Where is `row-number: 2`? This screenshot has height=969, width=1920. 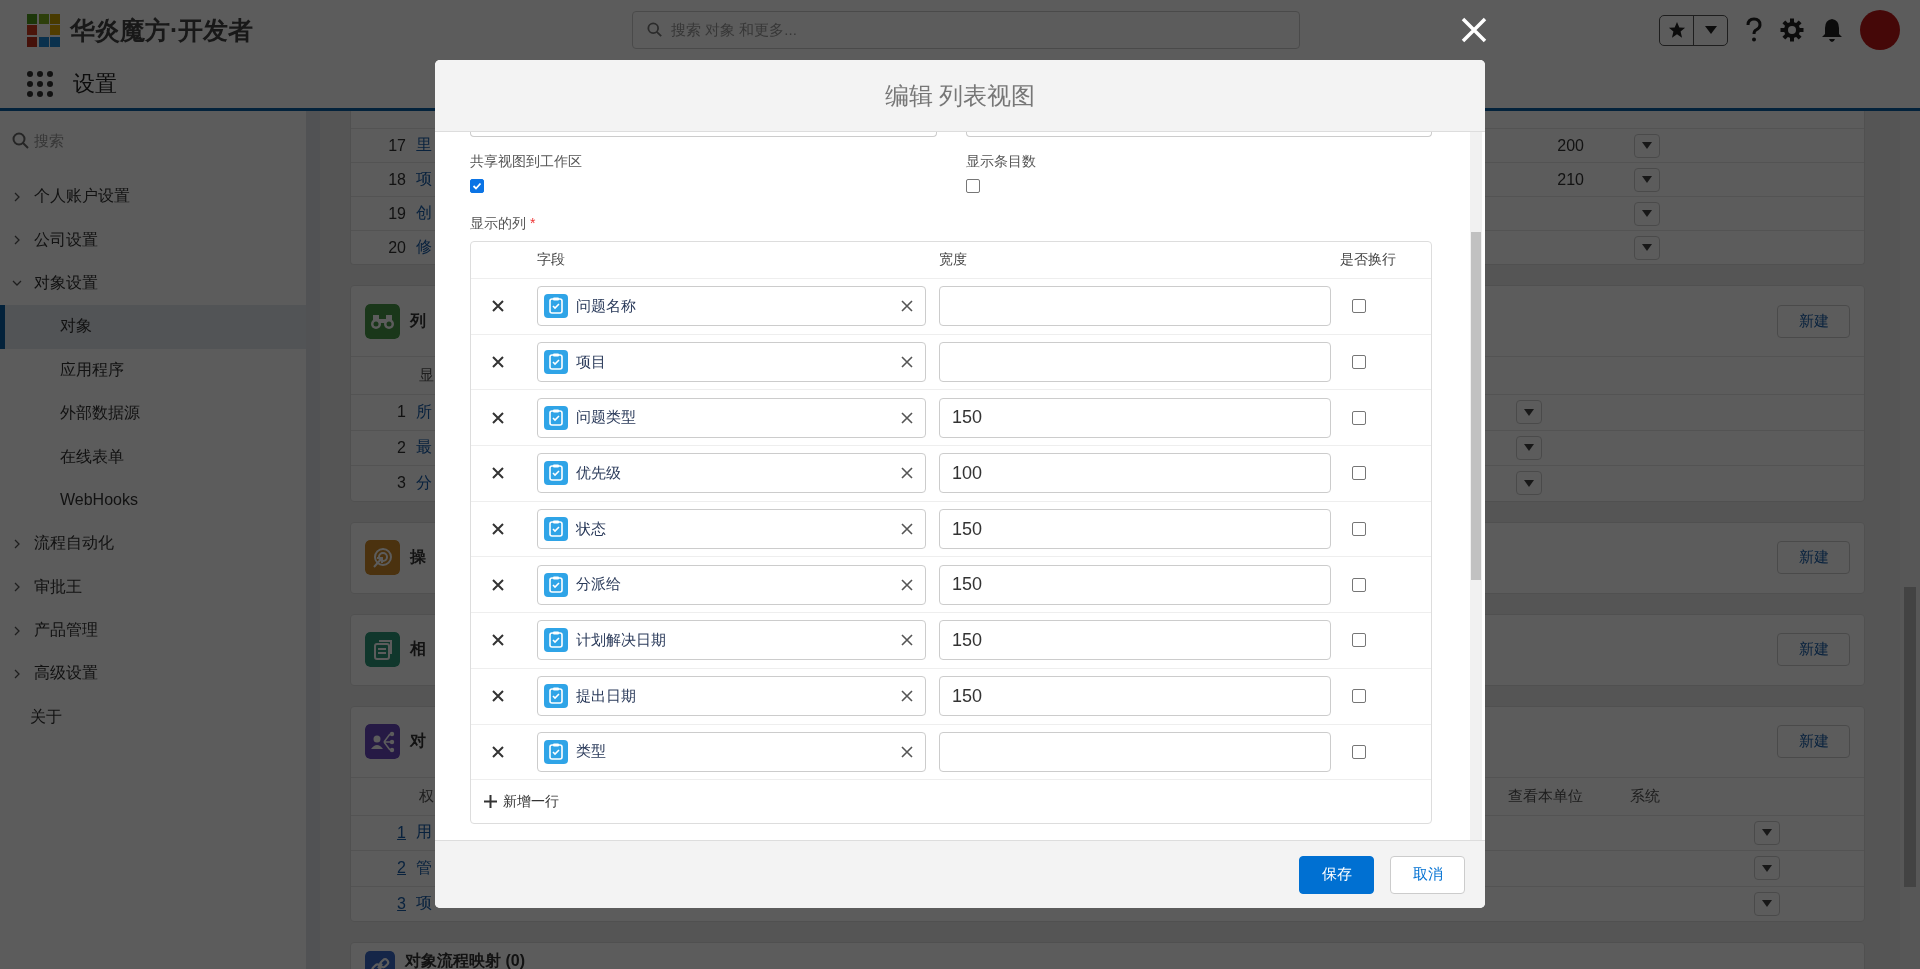 row-number: 2 is located at coordinates (378, 868).